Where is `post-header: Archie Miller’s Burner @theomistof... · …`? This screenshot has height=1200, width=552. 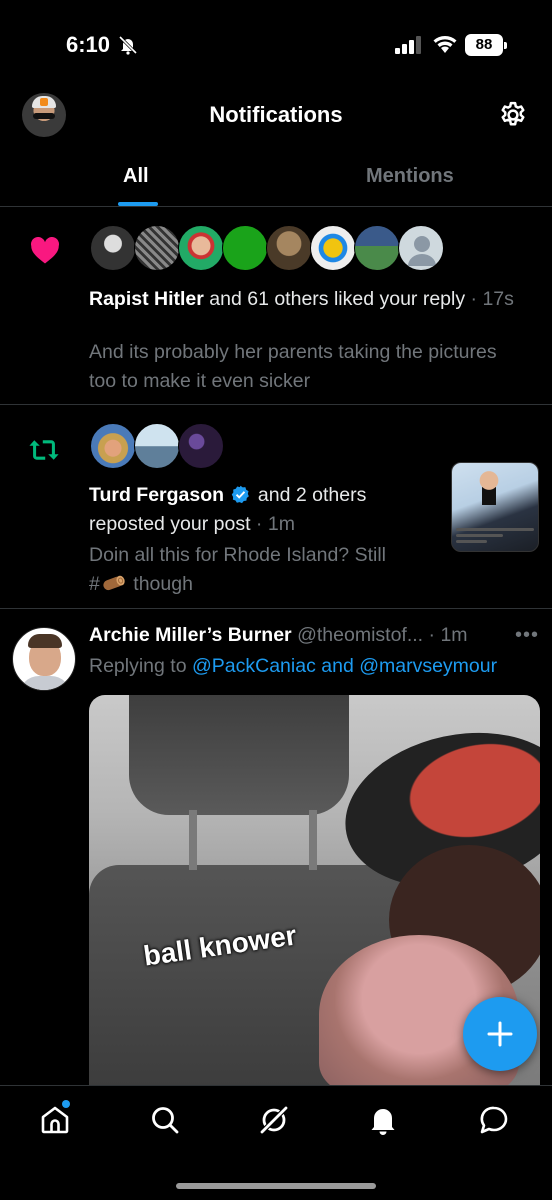 post-header: Archie Miller’s Burner @theomistof... · … is located at coordinates (278, 635).